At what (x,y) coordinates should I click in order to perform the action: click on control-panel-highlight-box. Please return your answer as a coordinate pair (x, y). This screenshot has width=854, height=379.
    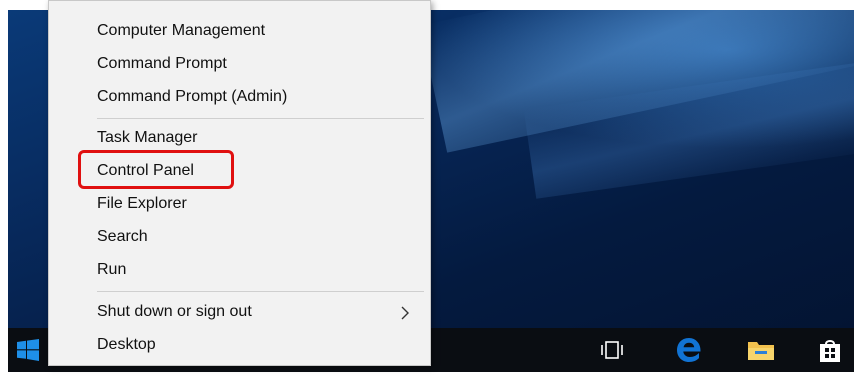
    Looking at the image, I should click on (156, 169).